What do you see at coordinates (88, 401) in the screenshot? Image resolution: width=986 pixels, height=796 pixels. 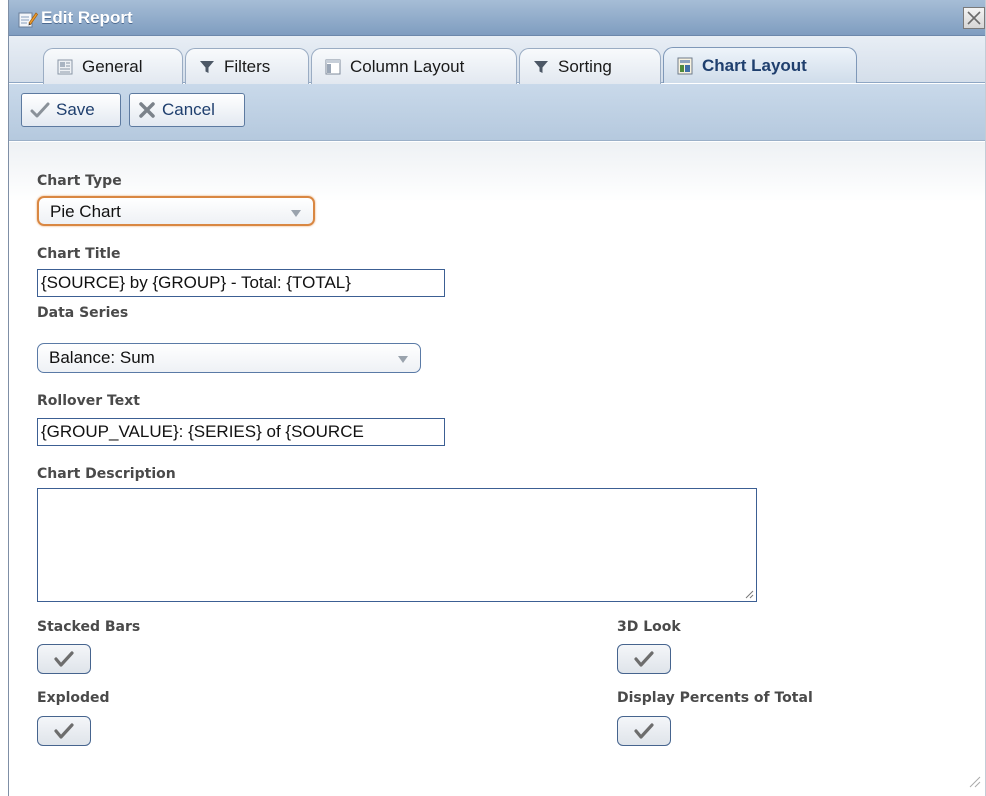 I see `rollover-text-label: Rollover Text` at bounding box center [88, 401].